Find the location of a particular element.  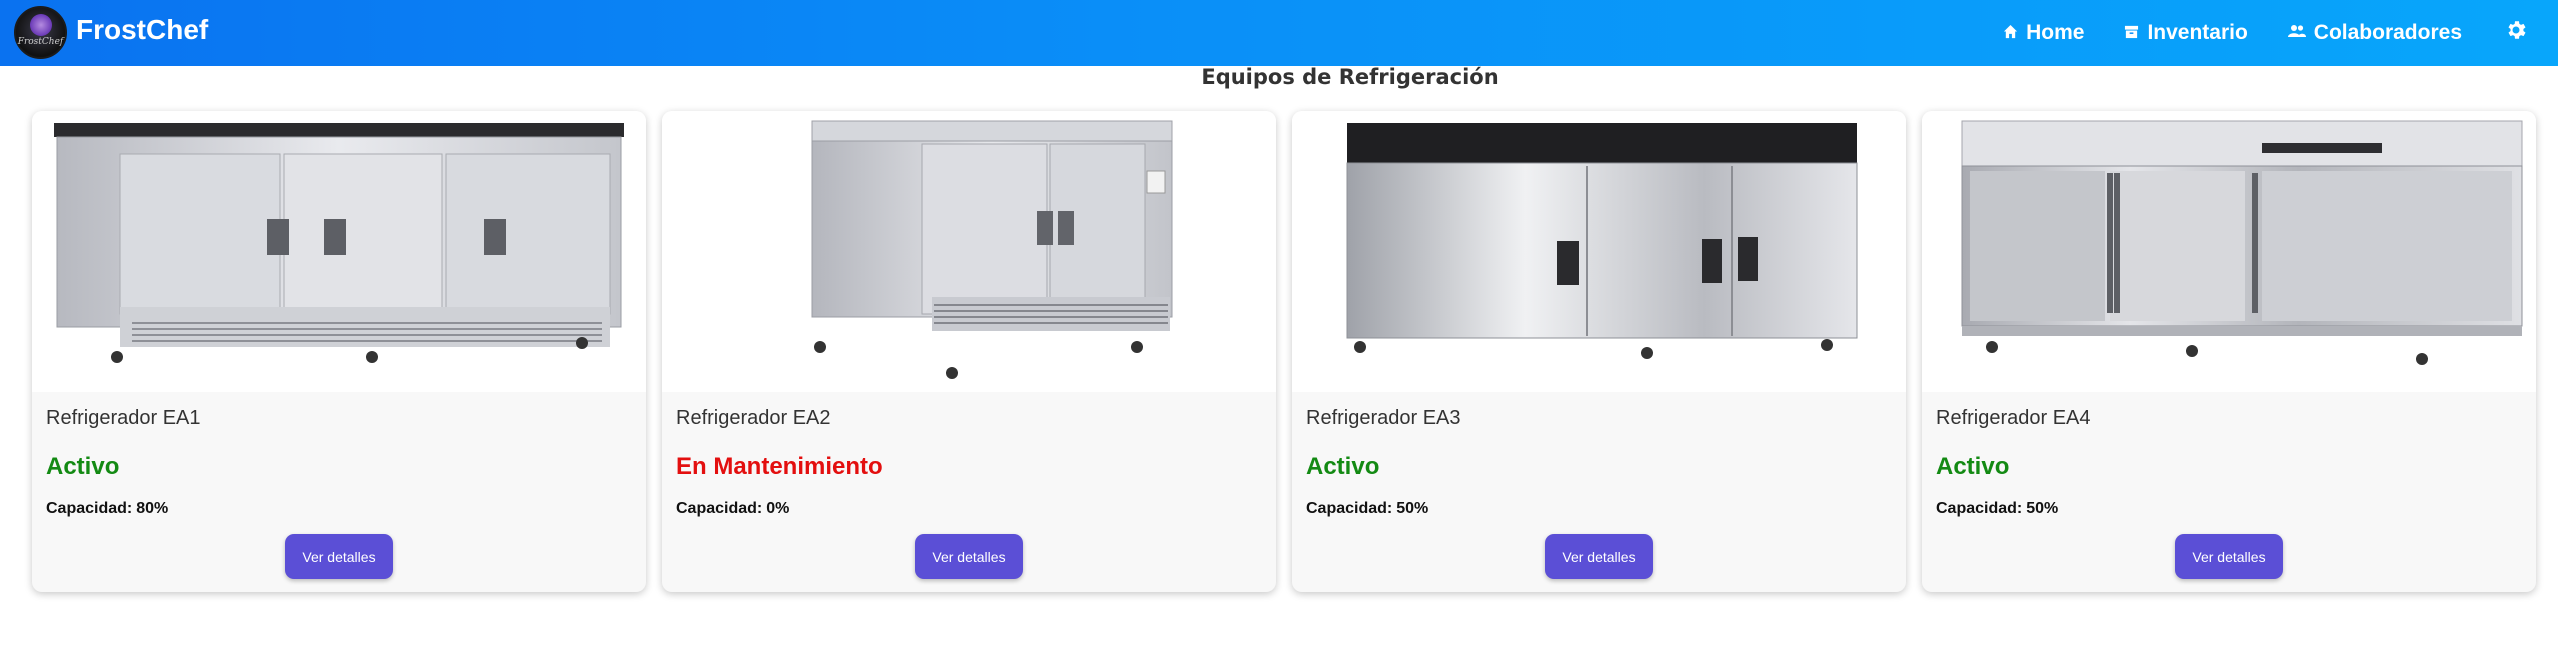

nav-inventario: Inventario is located at coordinates (2186, 33).